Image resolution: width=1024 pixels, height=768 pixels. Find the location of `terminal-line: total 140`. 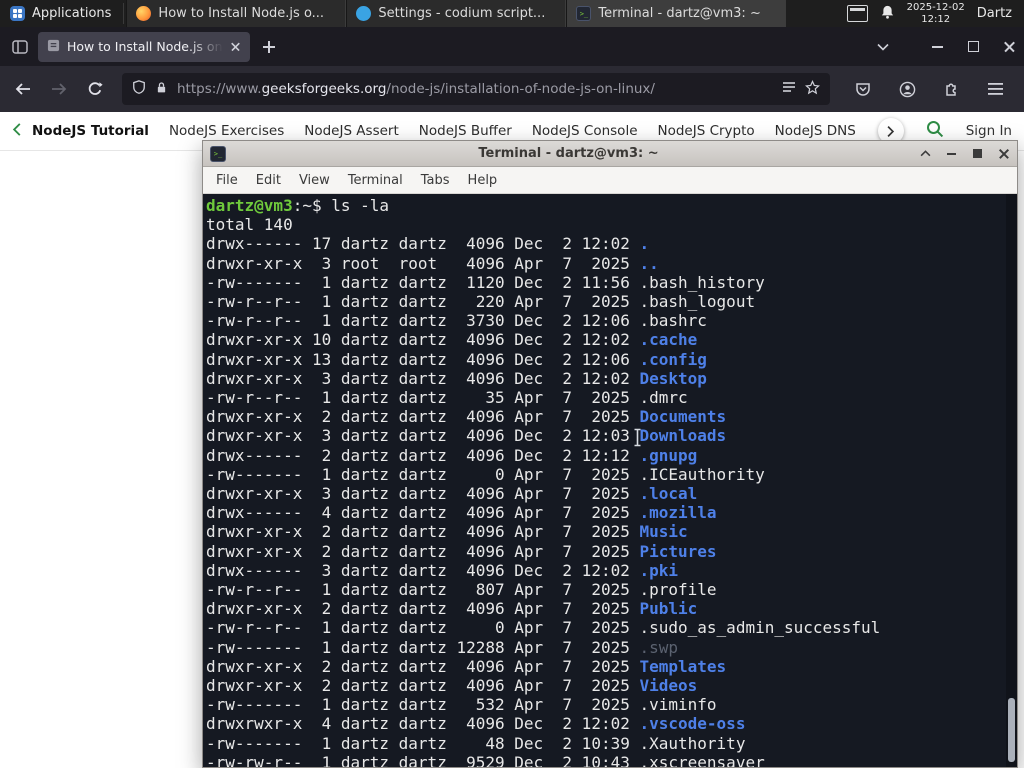

terminal-line: total 140 is located at coordinates (249, 225).